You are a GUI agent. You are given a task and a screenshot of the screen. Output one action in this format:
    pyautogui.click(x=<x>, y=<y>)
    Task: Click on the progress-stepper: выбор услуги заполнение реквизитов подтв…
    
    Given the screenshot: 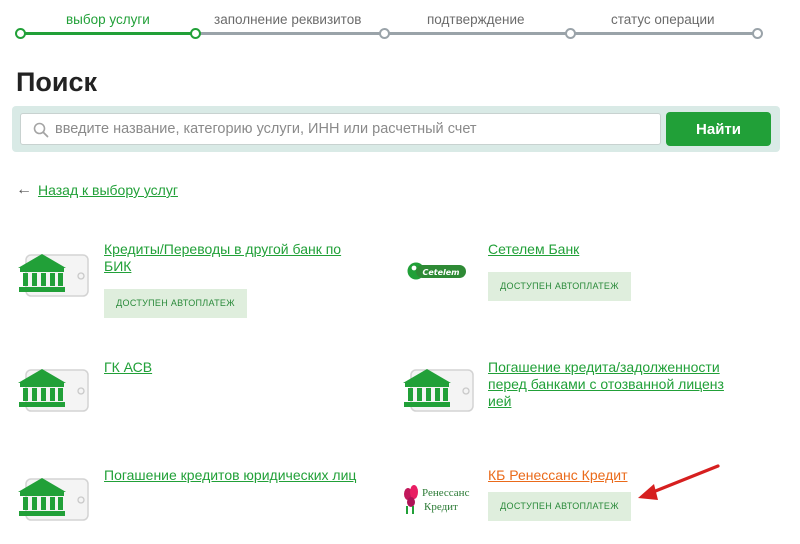 What is the action you would take?
    pyautogui.click(x=400, y=22)
    